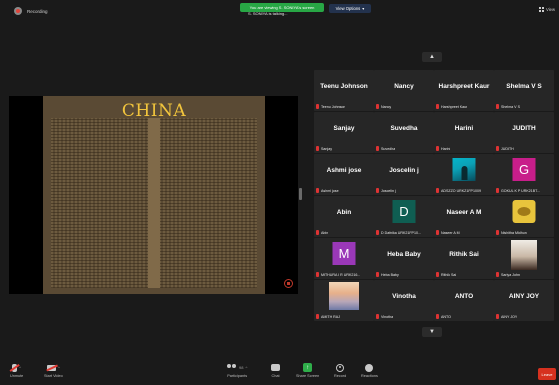 The image size is (559, 385). I want to click on participant-label: Vinotha, so click(384, 316).